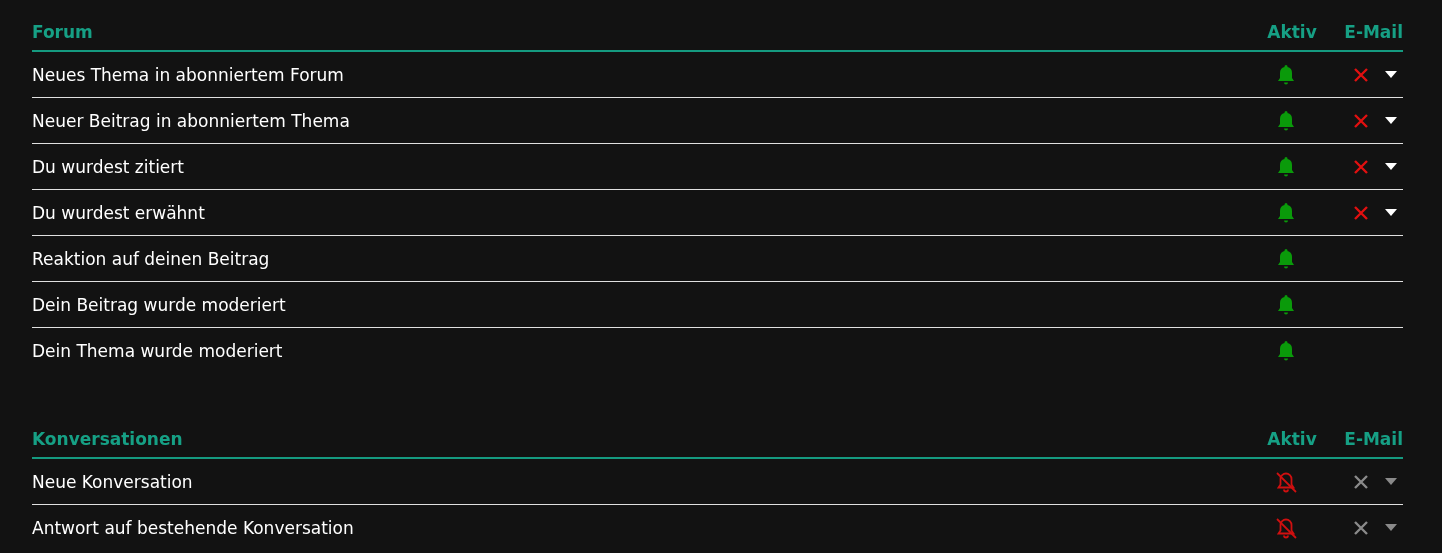  What do you see at coordinates (108, 439) in the screenshot?
I see `section-title: Konversationen` at bounding box center [108, 439].